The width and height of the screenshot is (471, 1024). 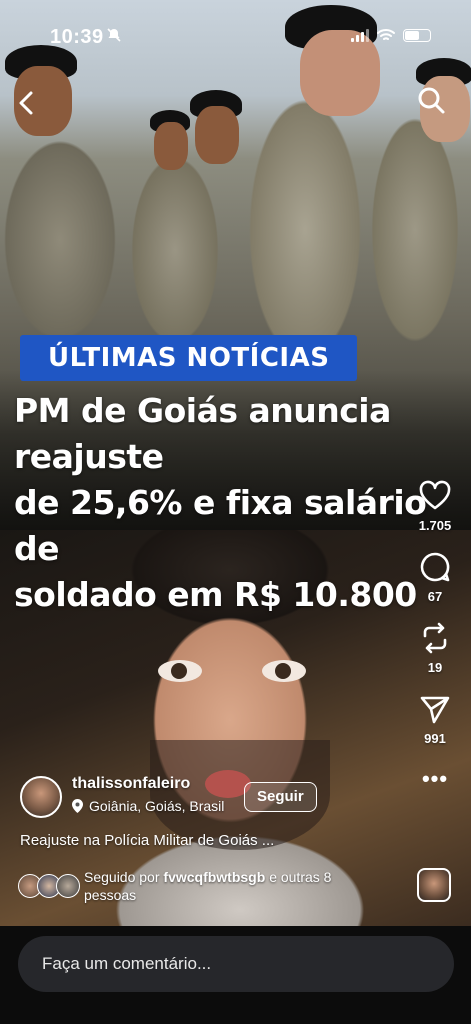 I want to click on battery-icon, so click(x=417, y=35).